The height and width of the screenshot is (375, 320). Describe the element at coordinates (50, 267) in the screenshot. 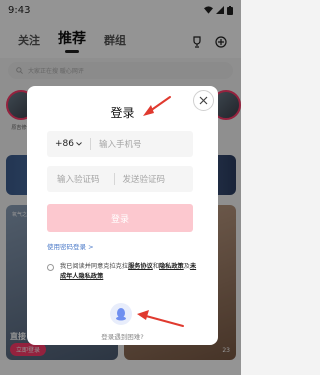

I see `agreement-checkbox` at that location.